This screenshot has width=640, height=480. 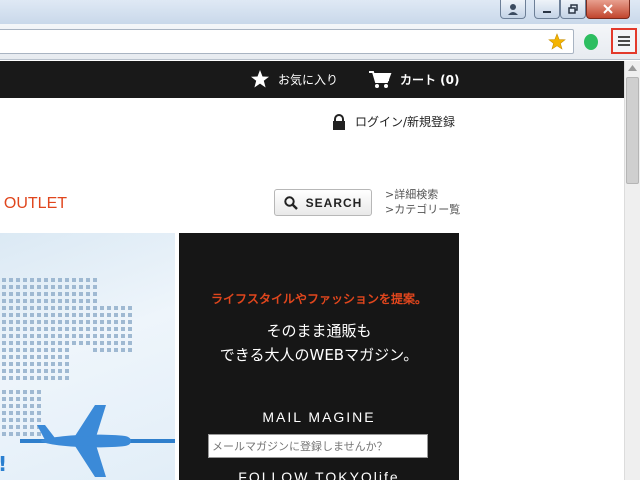 What do you see at coordinates (84, 441) in the screenshot?
I see `airplane-icon` at bounding box center [84, 441].